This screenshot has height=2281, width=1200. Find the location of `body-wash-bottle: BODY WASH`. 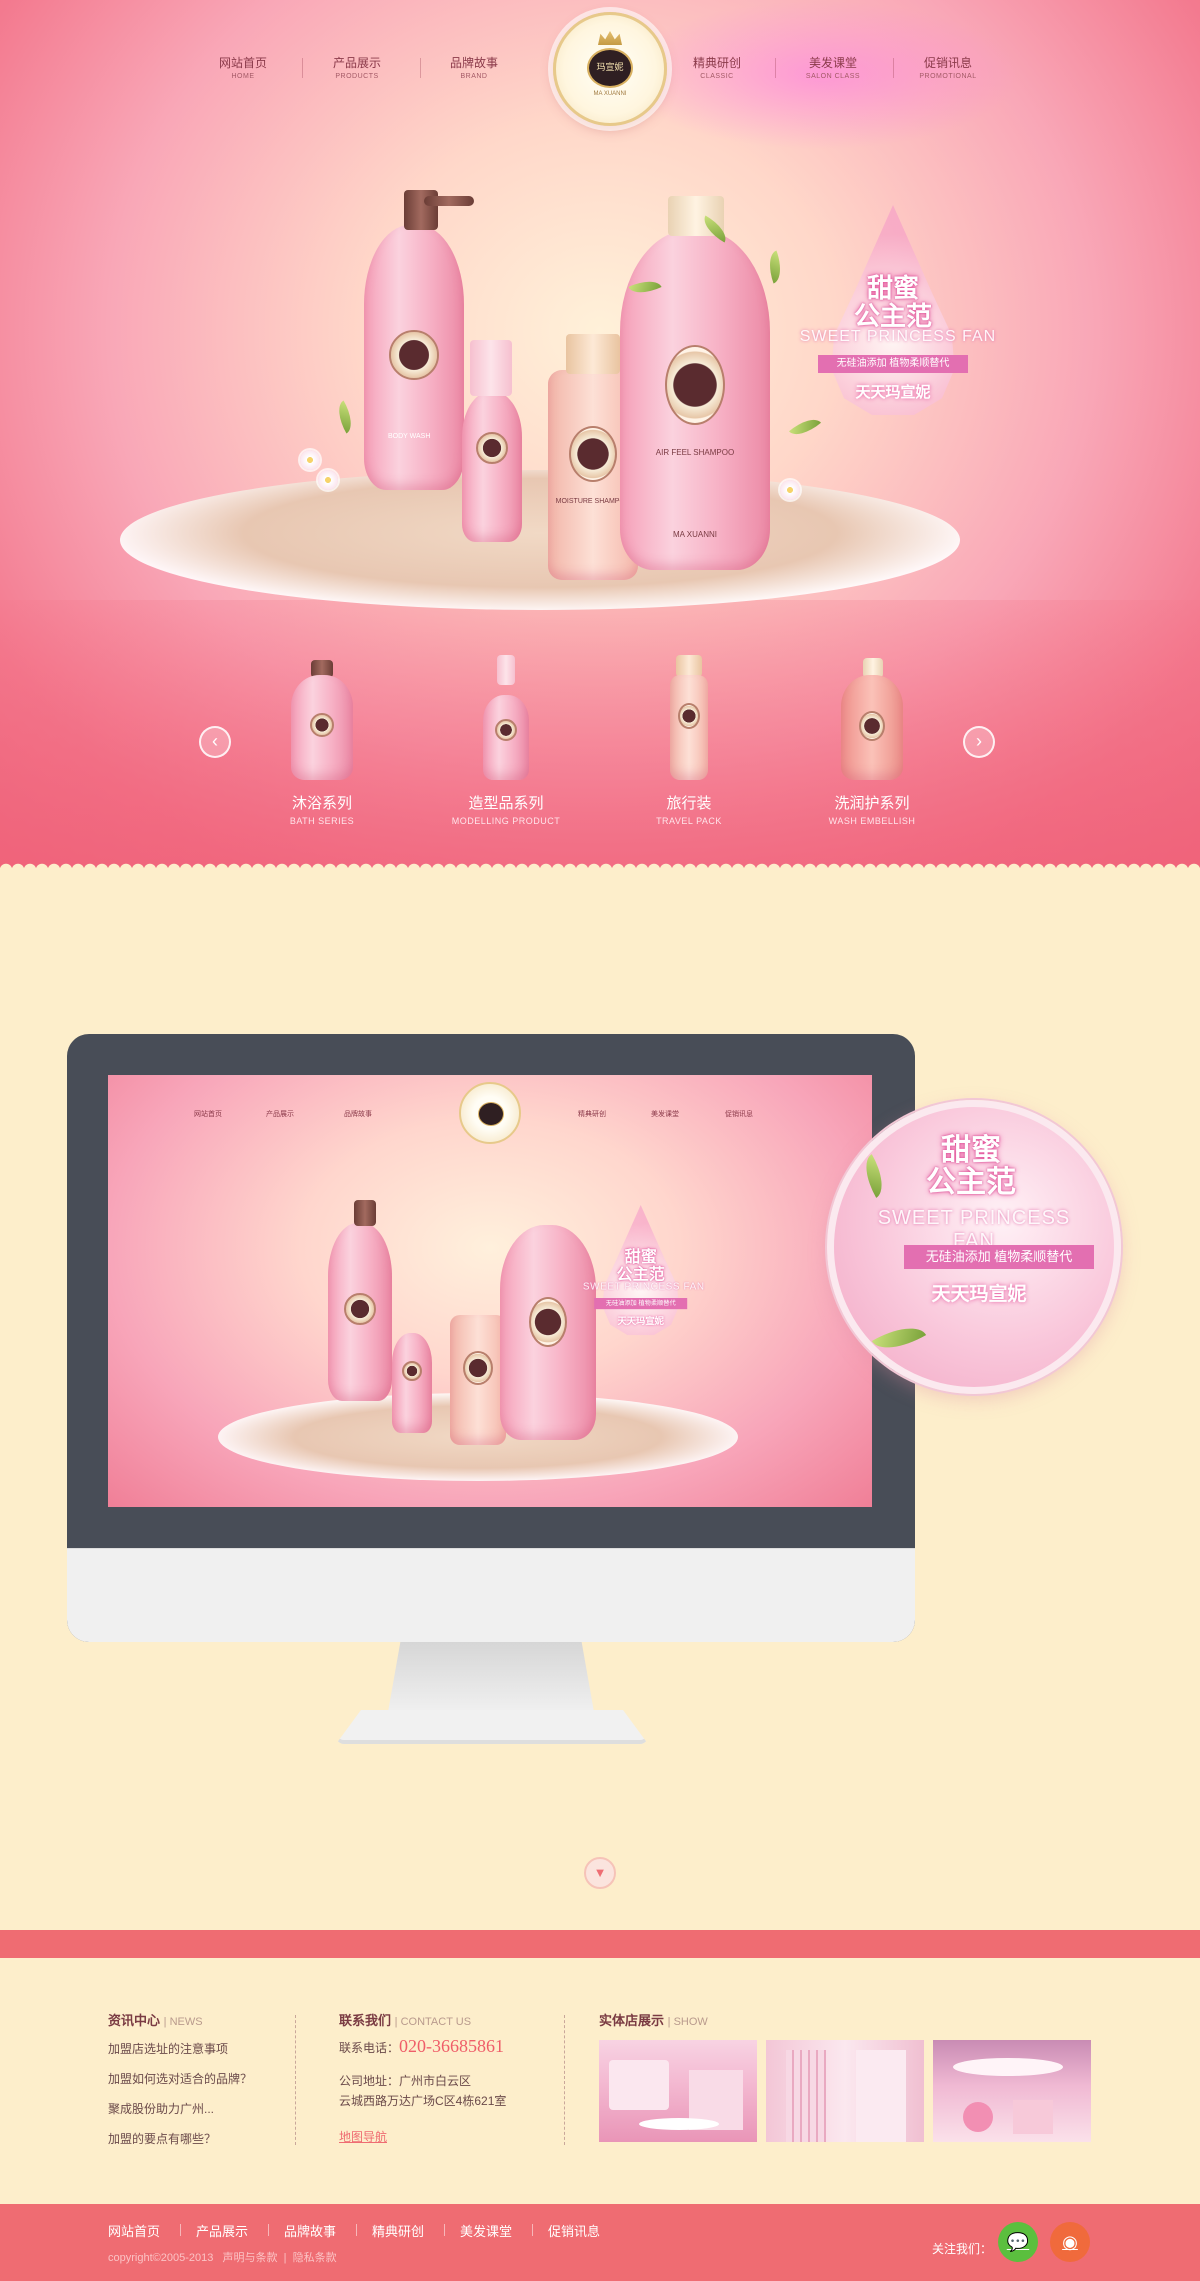

body-wash-bottle: BODY WASH is located at coordinates (414, 357).